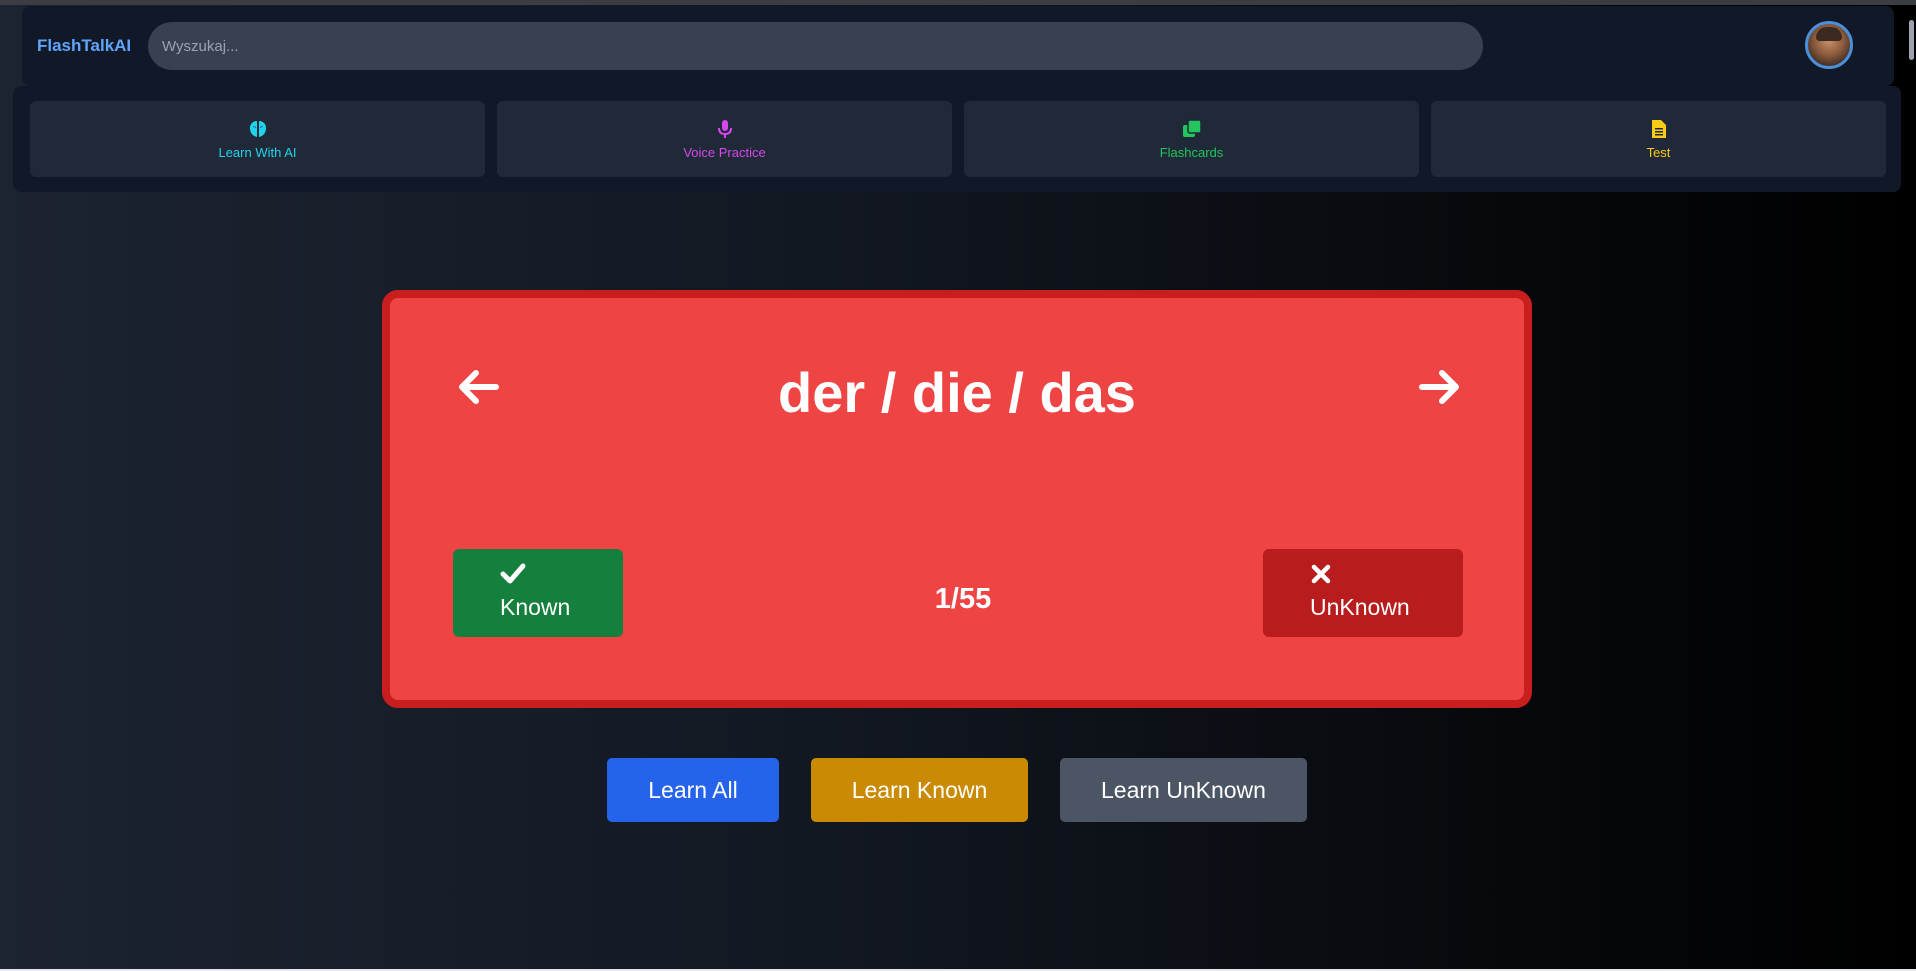  What do you see at coordinates (1658, 152) in the screenshot?
I see `nav-label-test: Test` at bounding box center [1658, 152].